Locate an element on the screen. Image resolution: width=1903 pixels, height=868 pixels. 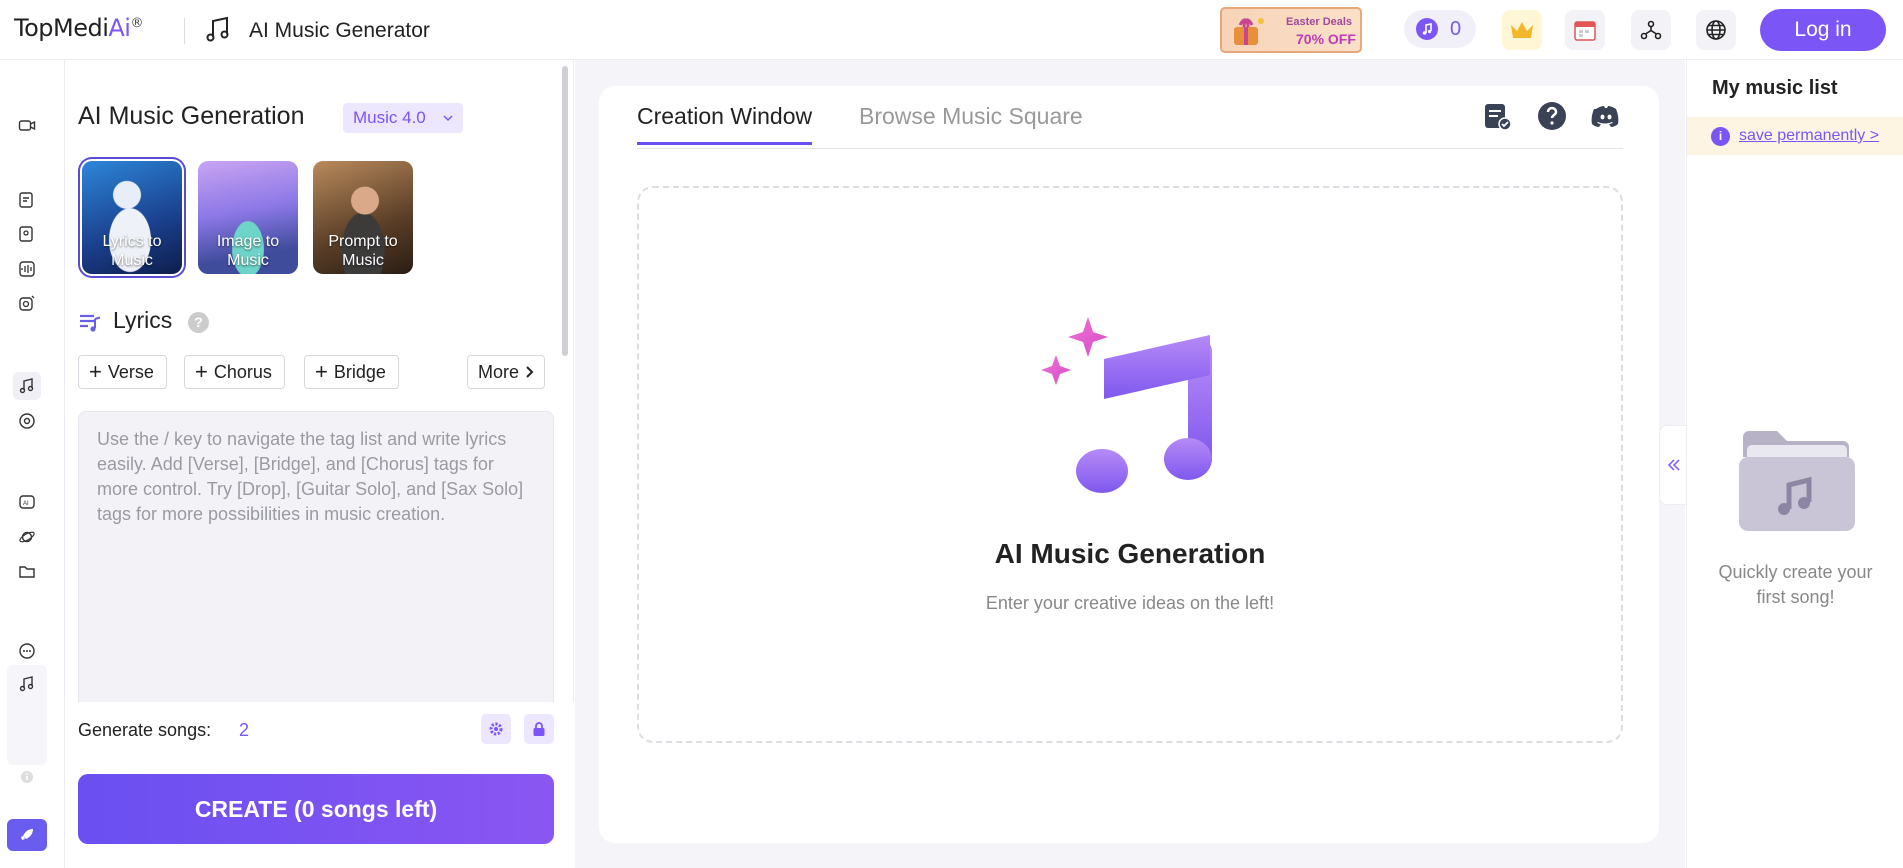
audio-file-icon is located at coordinates (27, 269).